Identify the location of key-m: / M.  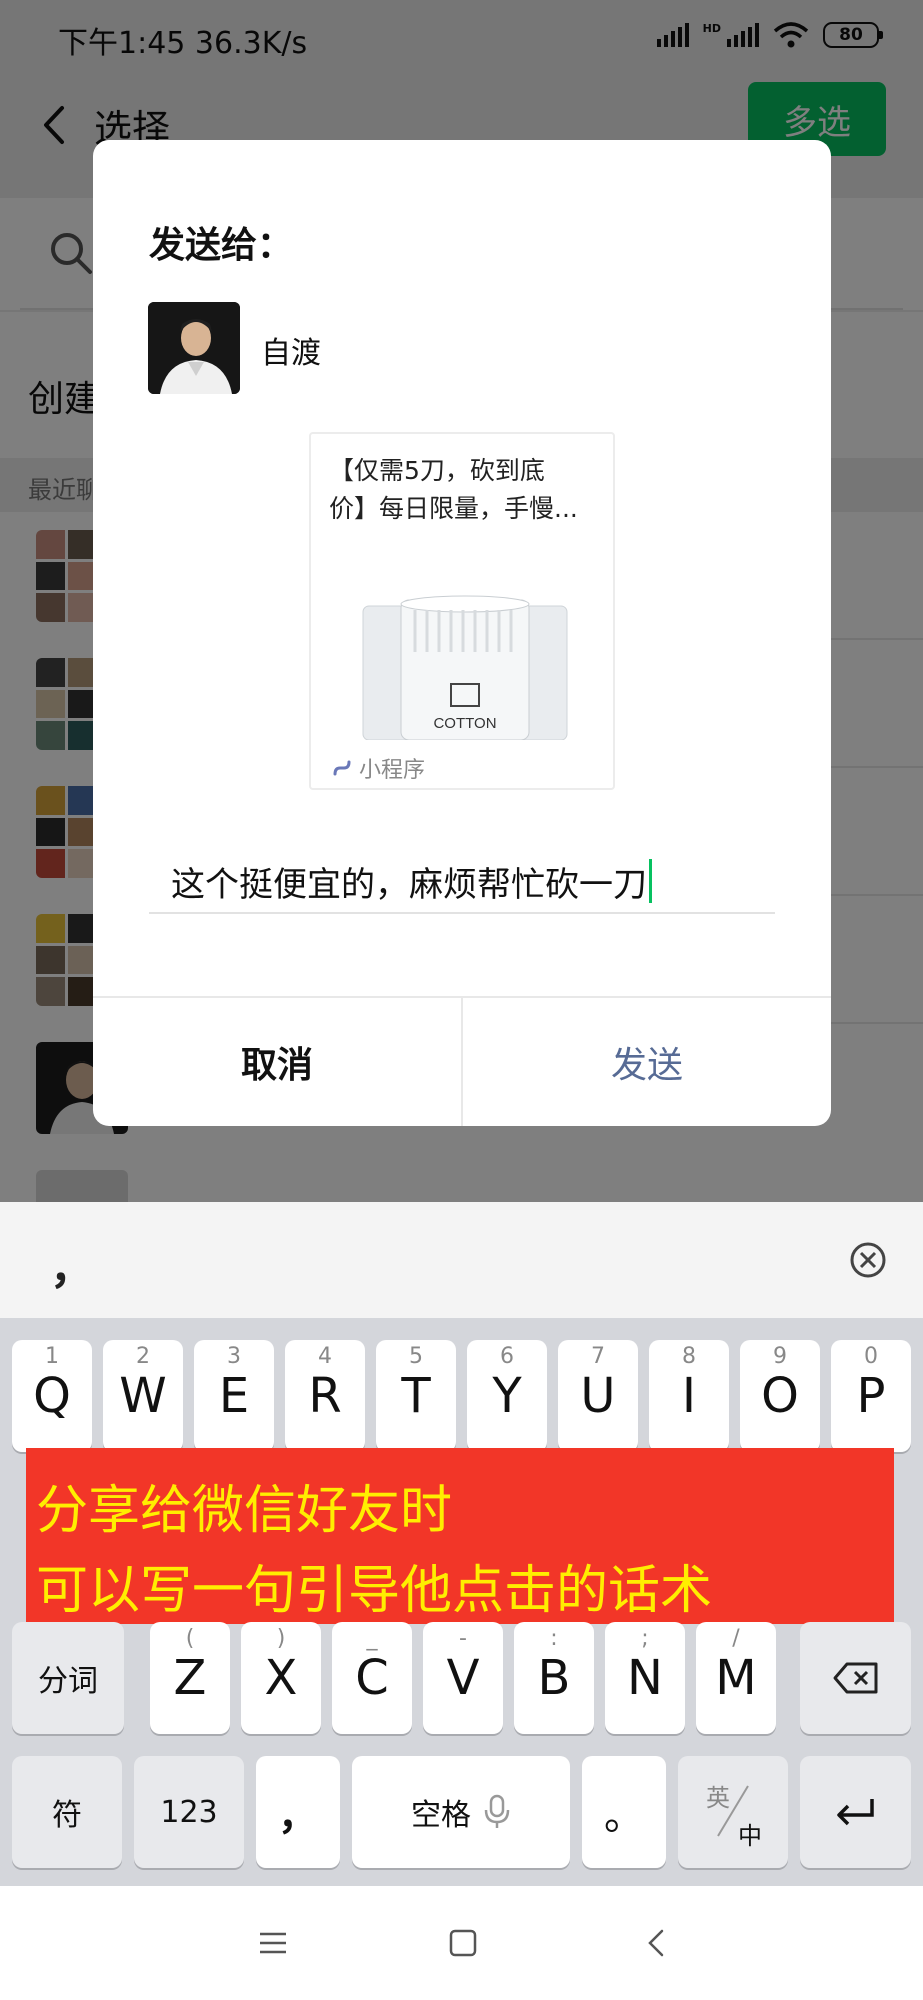
(736, 1678).